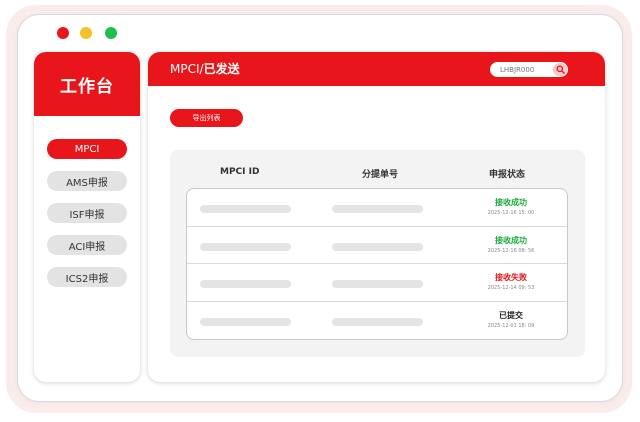 The height and width of the screenshot is (422, 640). I want to click on column-header-house-bill: 分提单号, so click(380, 175).